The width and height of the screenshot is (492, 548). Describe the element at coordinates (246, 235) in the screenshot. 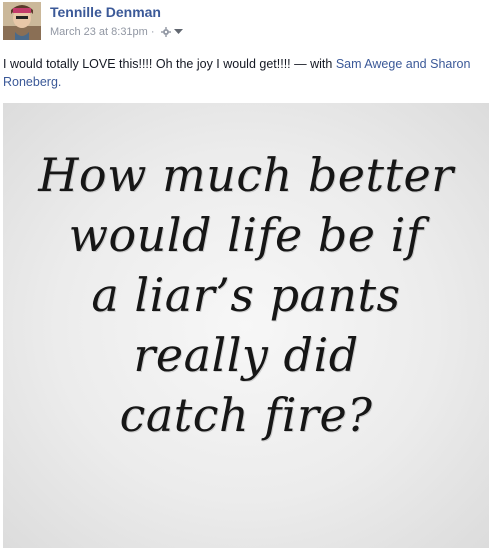

I see `quote-line: would life be if` at that location.